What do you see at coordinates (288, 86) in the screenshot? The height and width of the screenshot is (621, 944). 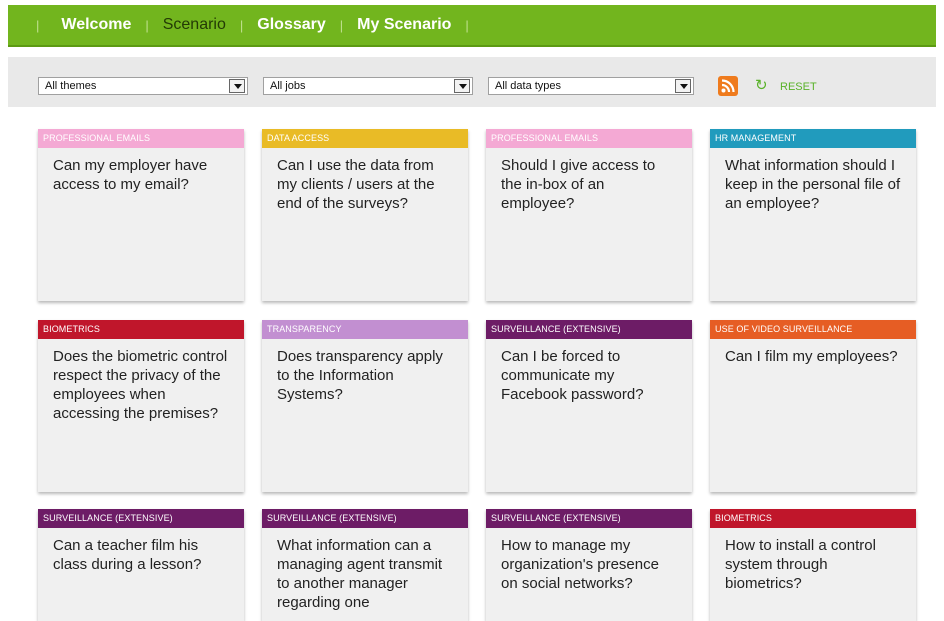 I see `jobs-select-value: All jobs` at bounding box center [288, 86].